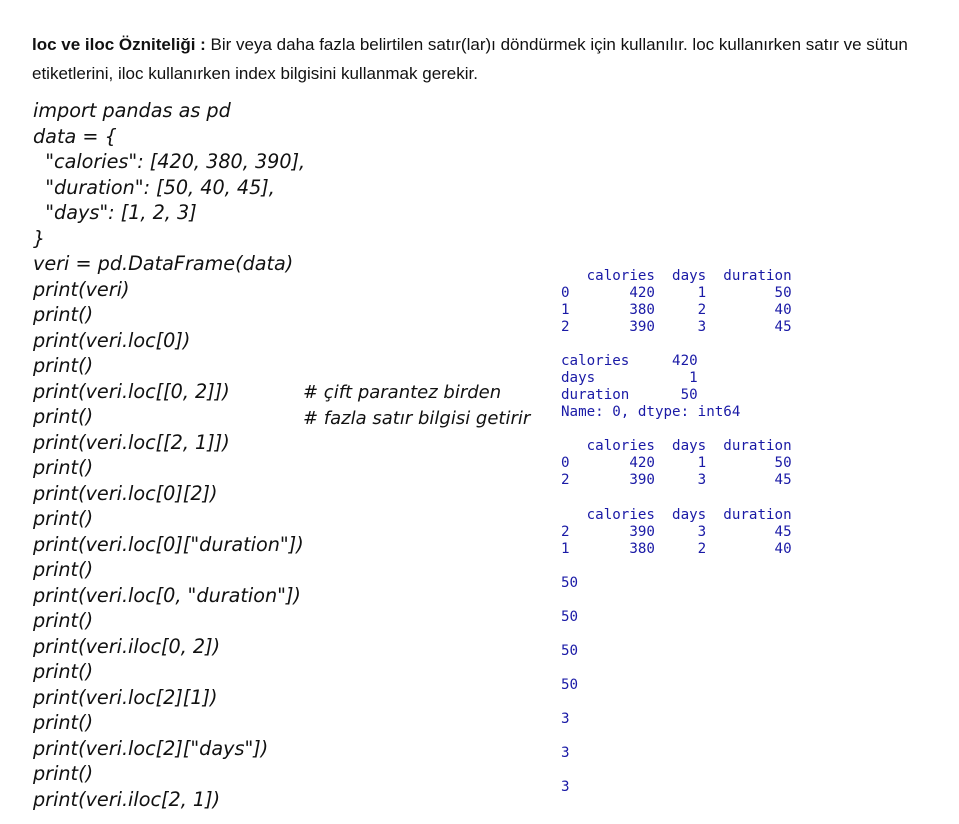 The width and height of the screenshot is (959, 824). Describe the element at coordinates (151, 748) in the screenshot. I see `code-line: print(veri.loc[2]["days"])` at that location.